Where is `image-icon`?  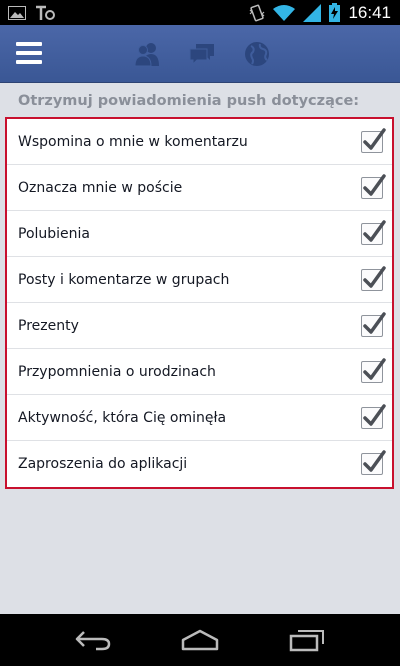 image-icon is located at coordinates (17, 12).